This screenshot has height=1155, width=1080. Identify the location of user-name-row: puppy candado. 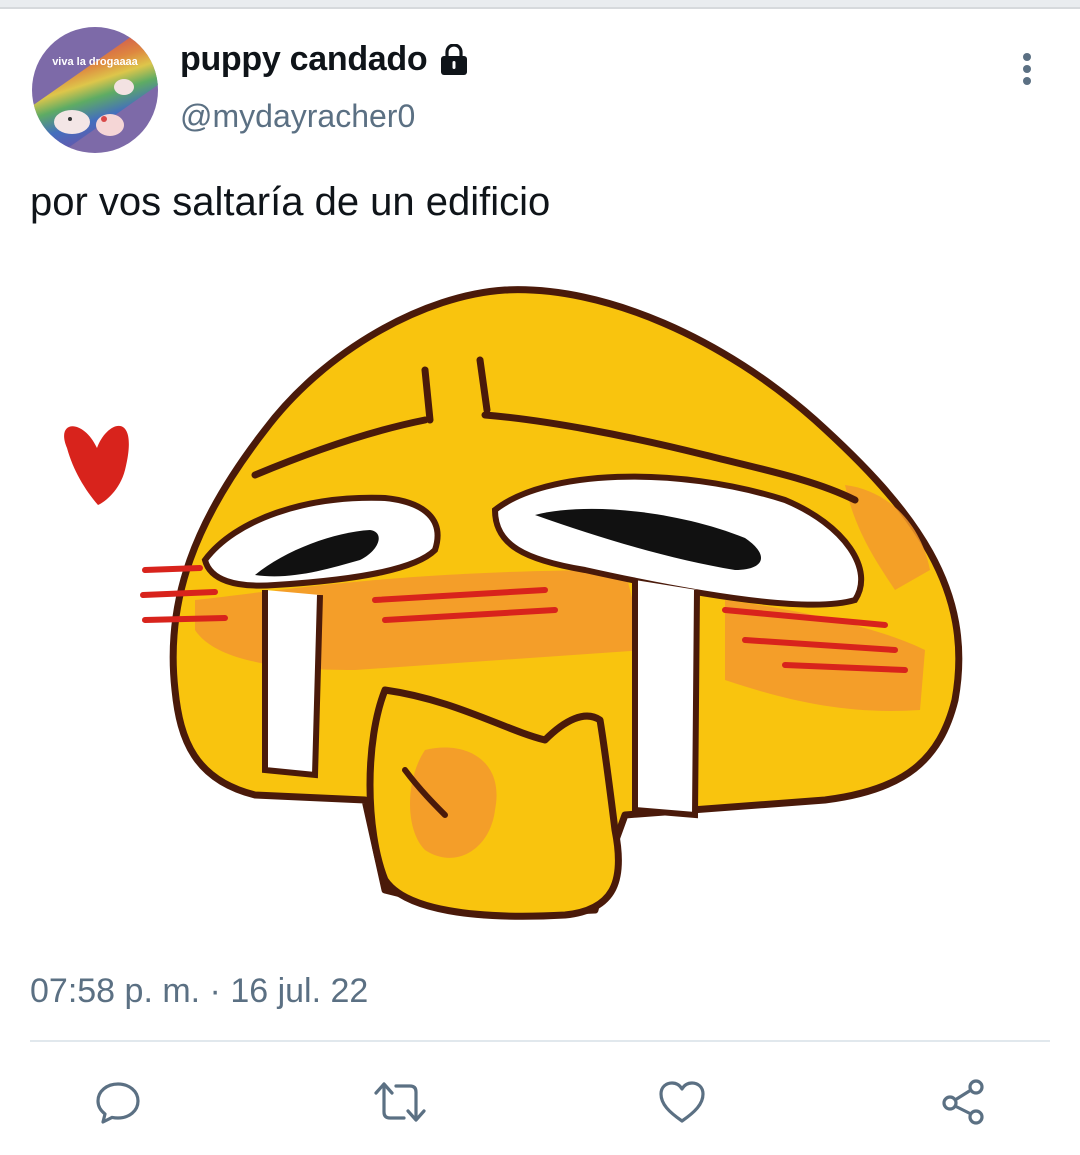
(325, 59).